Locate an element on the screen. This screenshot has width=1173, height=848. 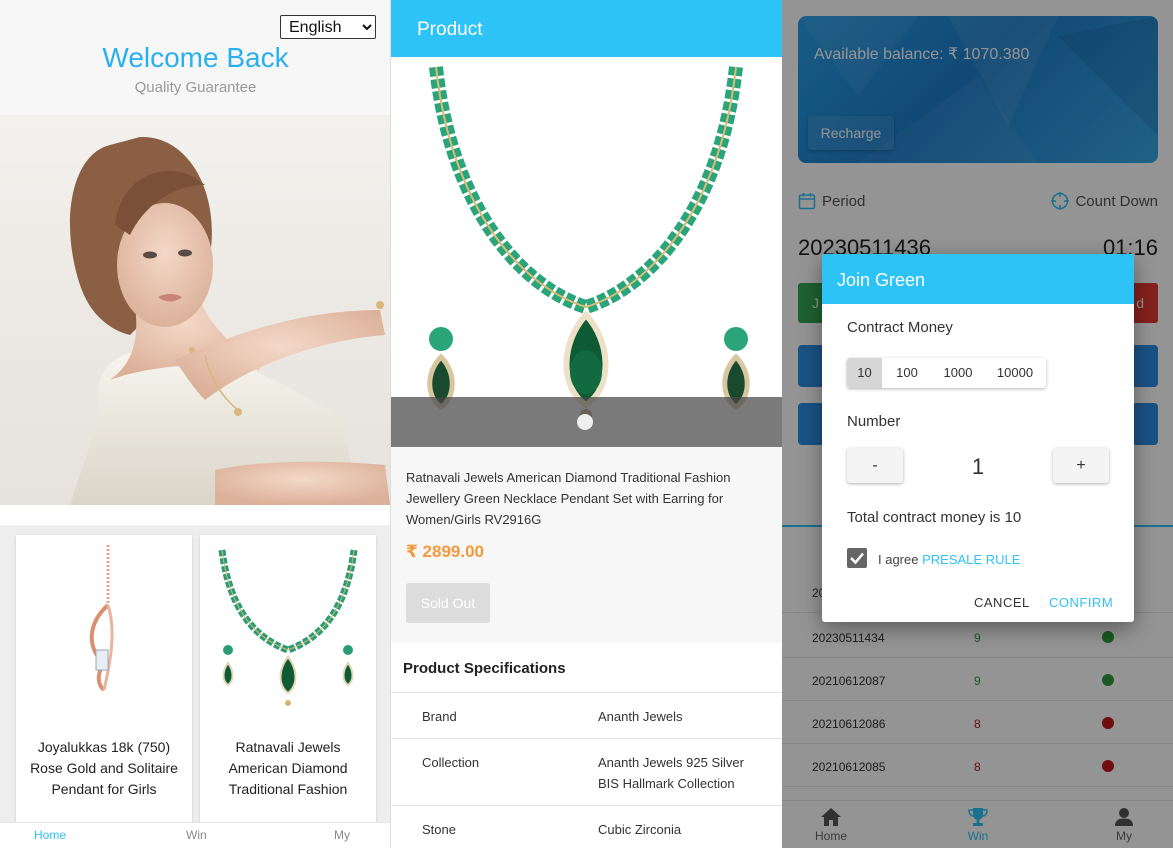
welcome-title: Welcome Back is located at coordinates (195, 57).